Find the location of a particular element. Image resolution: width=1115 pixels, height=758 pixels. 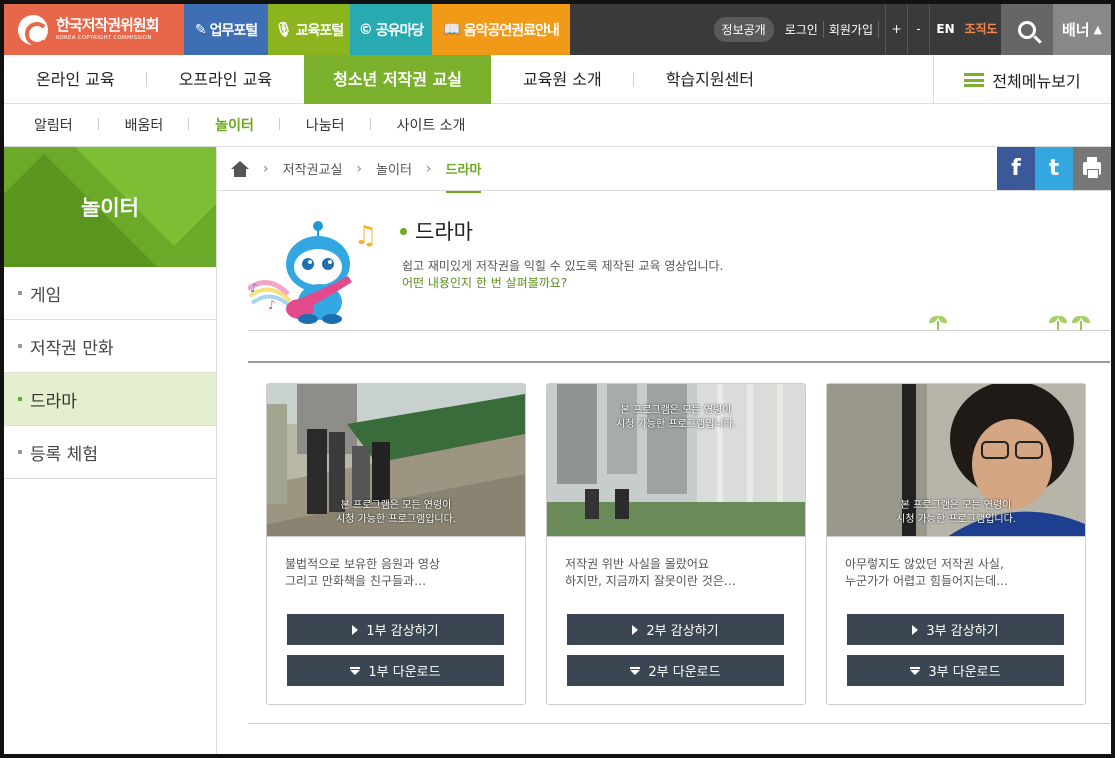

search-icon is located at coordinates (1027, 29).